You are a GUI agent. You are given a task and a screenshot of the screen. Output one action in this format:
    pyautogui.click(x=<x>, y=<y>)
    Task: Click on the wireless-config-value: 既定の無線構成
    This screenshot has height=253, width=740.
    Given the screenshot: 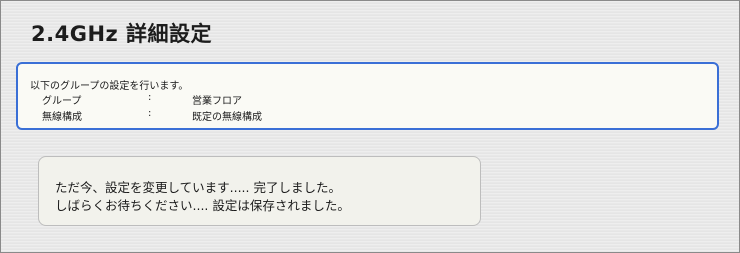 What is the action you would take?
    pyautogui.click(x=227, y=117)
    